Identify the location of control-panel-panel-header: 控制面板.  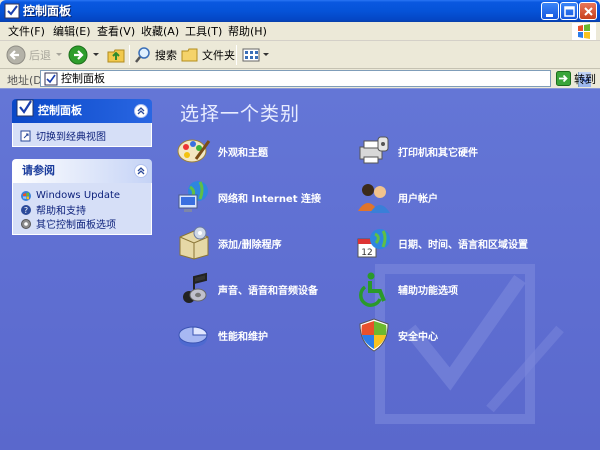
(82, 111).